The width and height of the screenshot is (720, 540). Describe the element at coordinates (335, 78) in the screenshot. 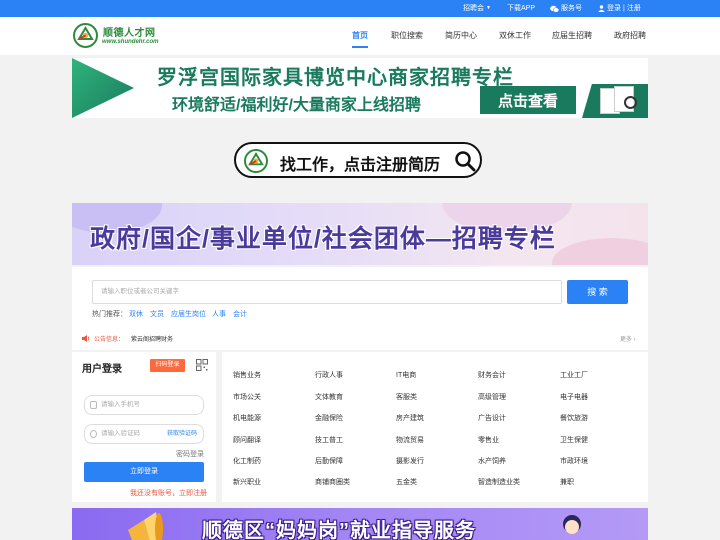

I see `banner-headline: 罗浮宫国际家具博览中心商家招聘专栏` at that location.